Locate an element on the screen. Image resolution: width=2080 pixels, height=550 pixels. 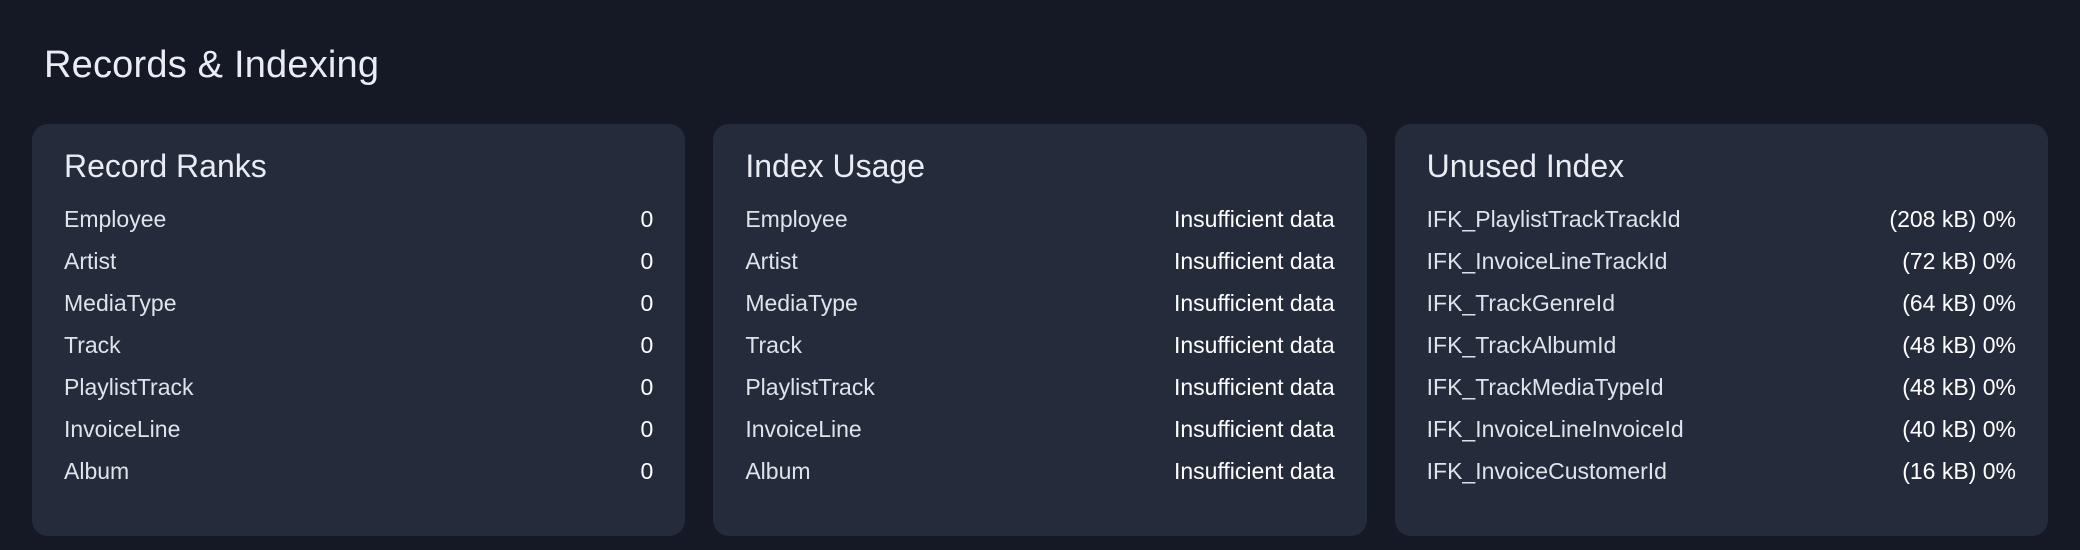
row-label: IFK_TrackAlbumId is located at coordinates (1521, 345).